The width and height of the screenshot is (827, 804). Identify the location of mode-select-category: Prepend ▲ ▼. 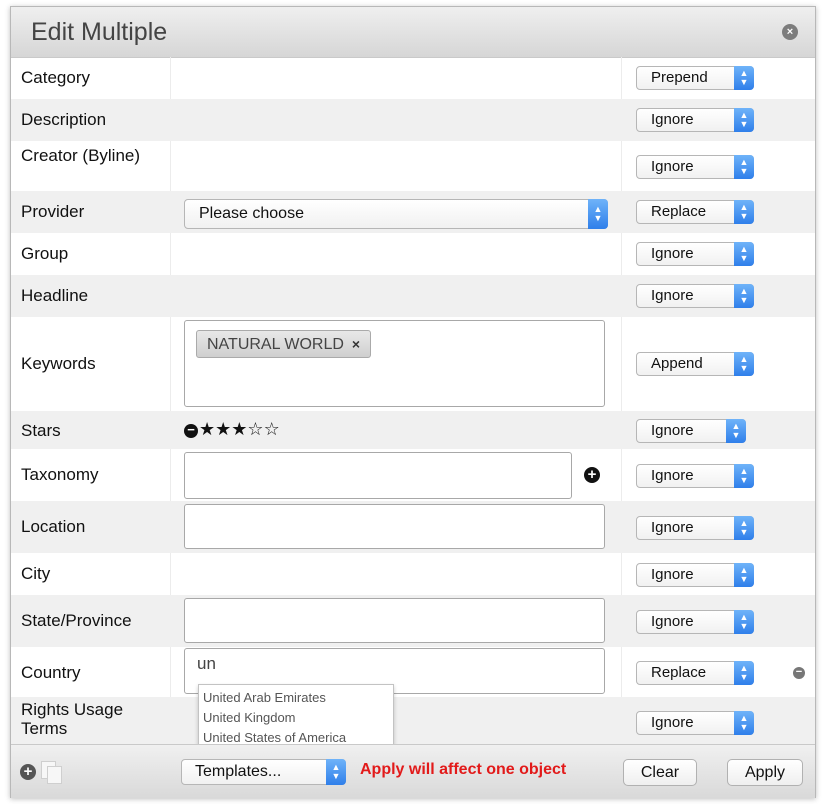
(695, 78).